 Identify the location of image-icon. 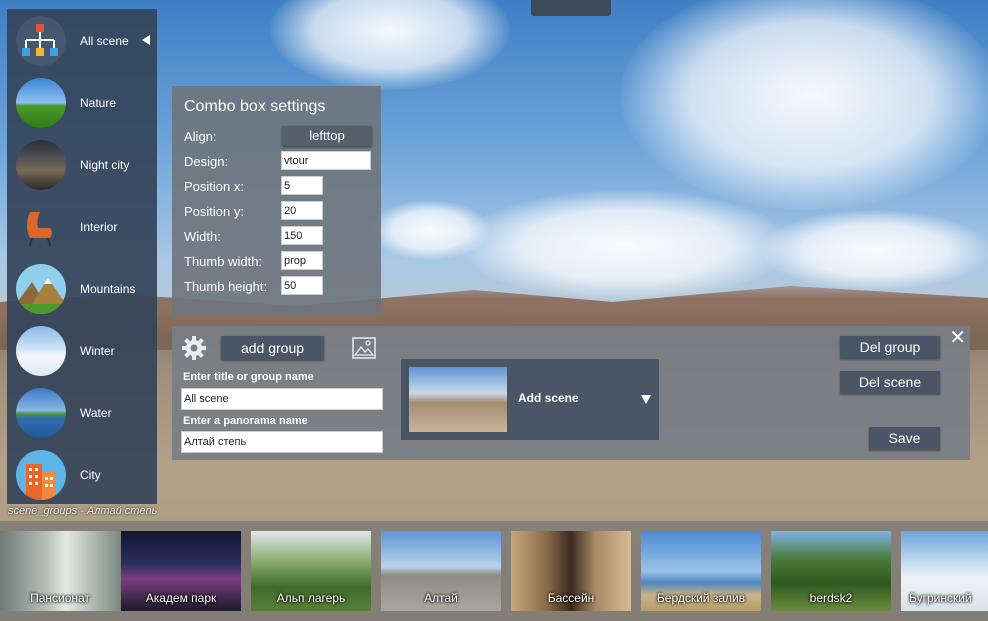
(364, 348).